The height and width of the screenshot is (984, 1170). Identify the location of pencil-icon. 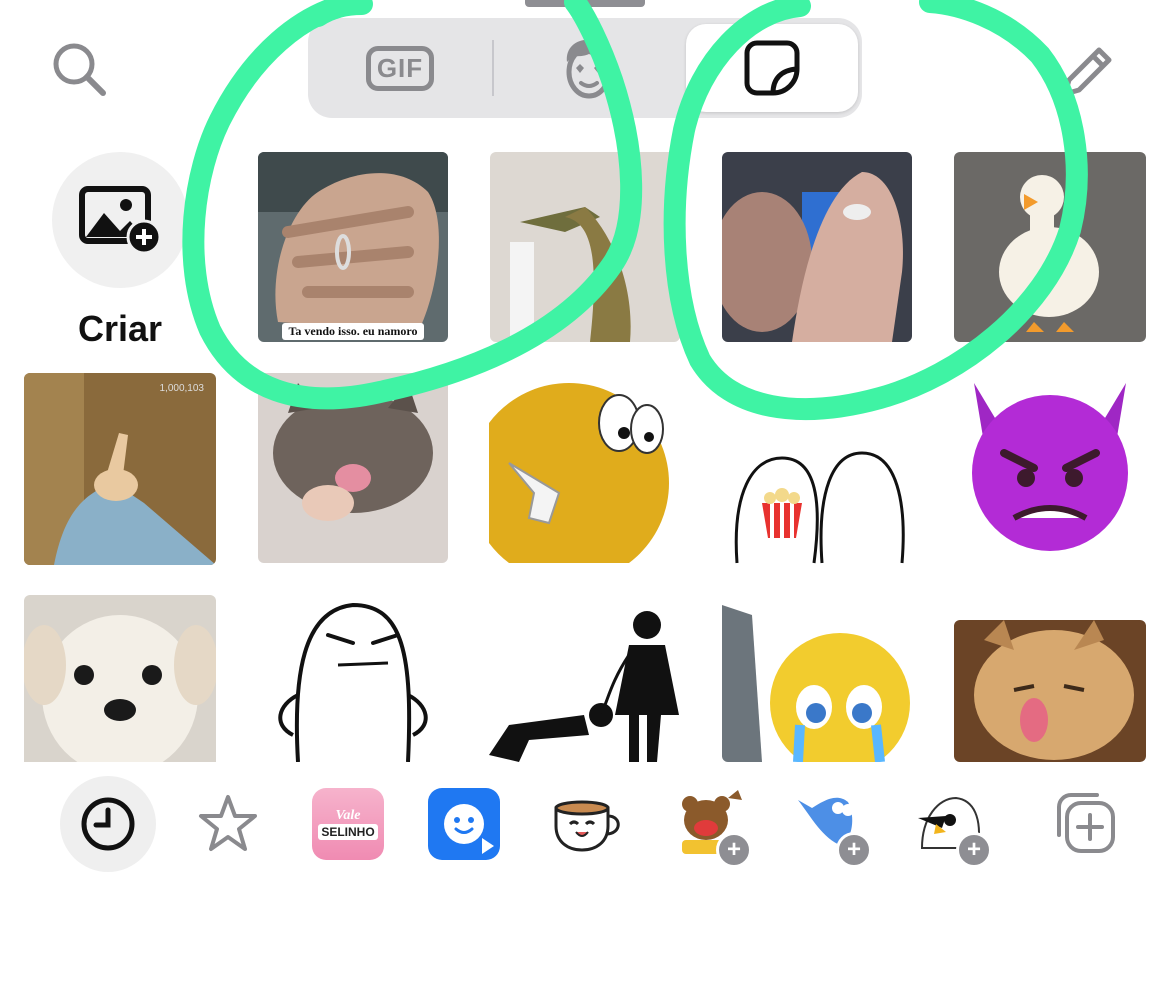
(1087, 72).